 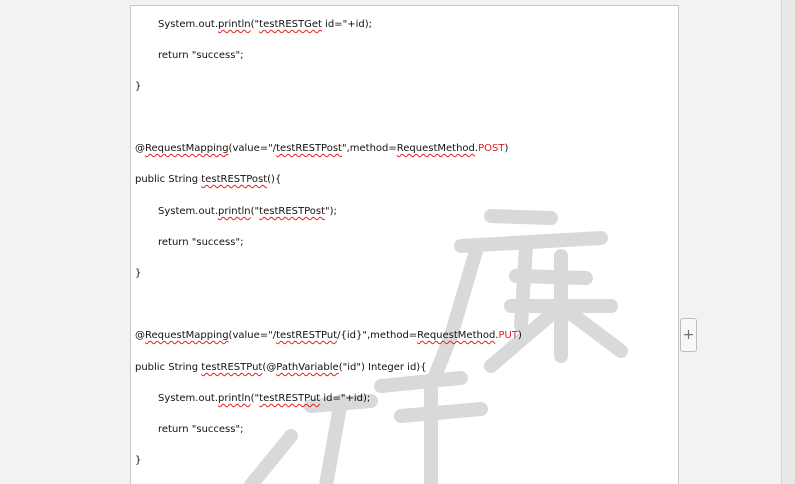 I want to click on add-content-button: +, so click(x=688, y=335).